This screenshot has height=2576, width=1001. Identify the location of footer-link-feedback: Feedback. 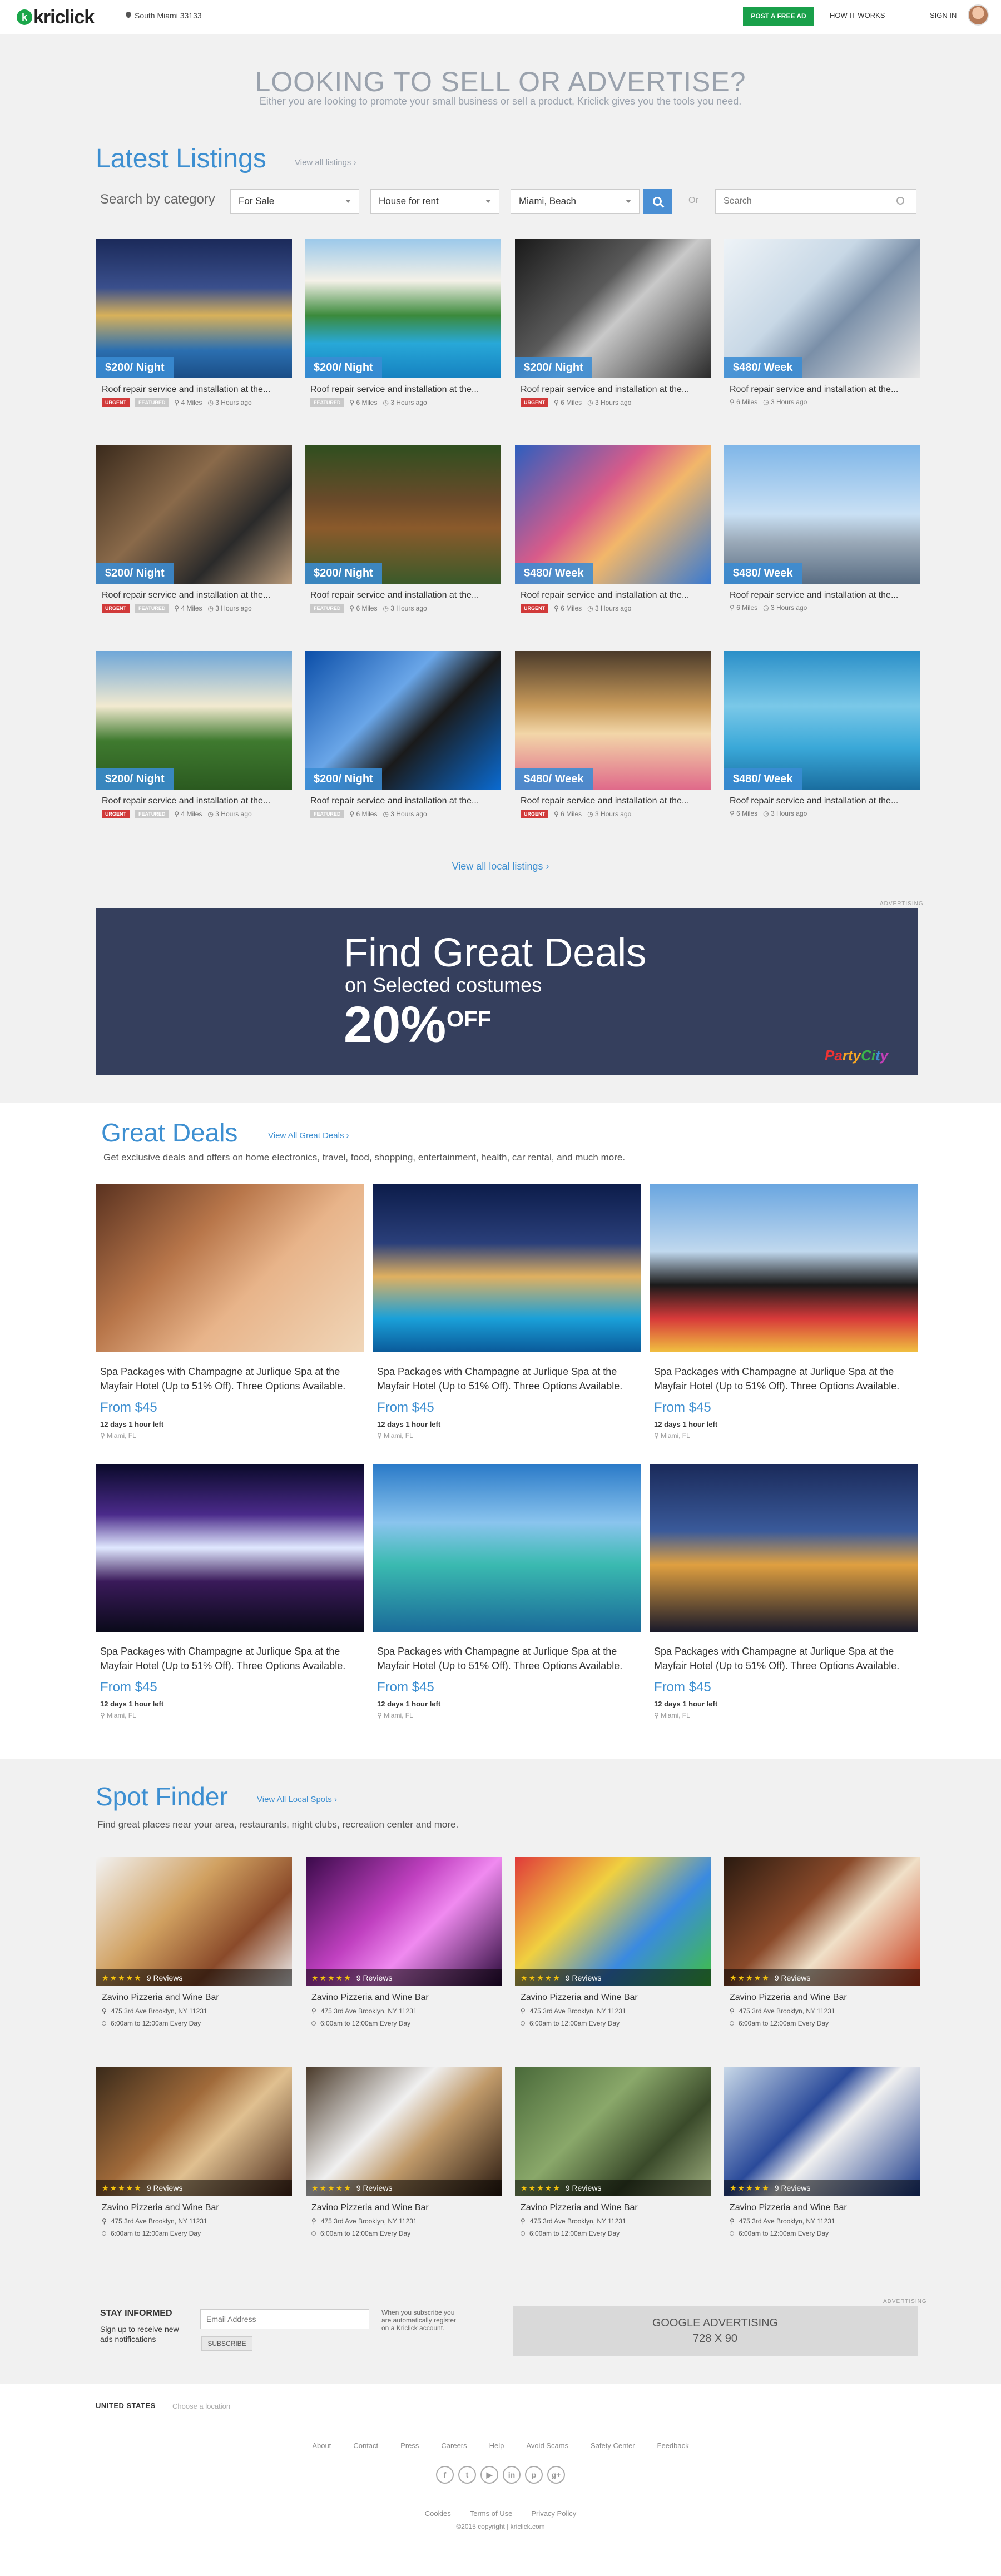
(673, 2445).